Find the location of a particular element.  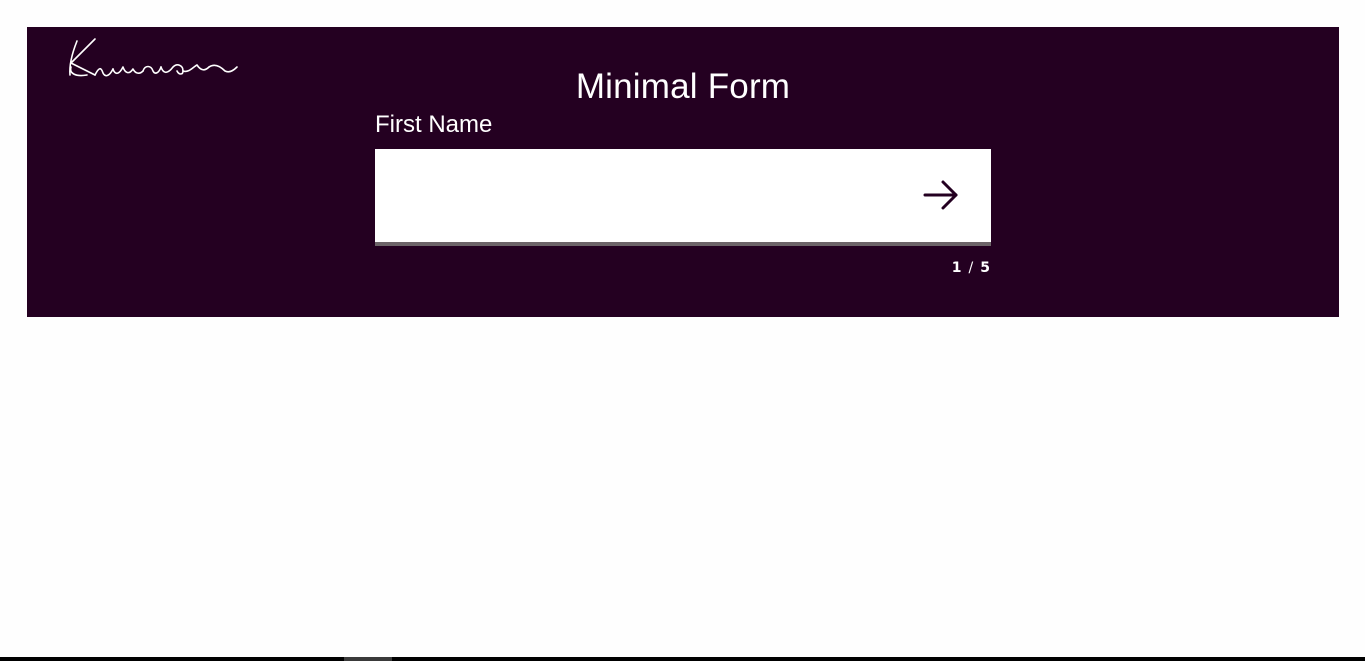

arrow-right-icon is located at coordinates (940, 195).